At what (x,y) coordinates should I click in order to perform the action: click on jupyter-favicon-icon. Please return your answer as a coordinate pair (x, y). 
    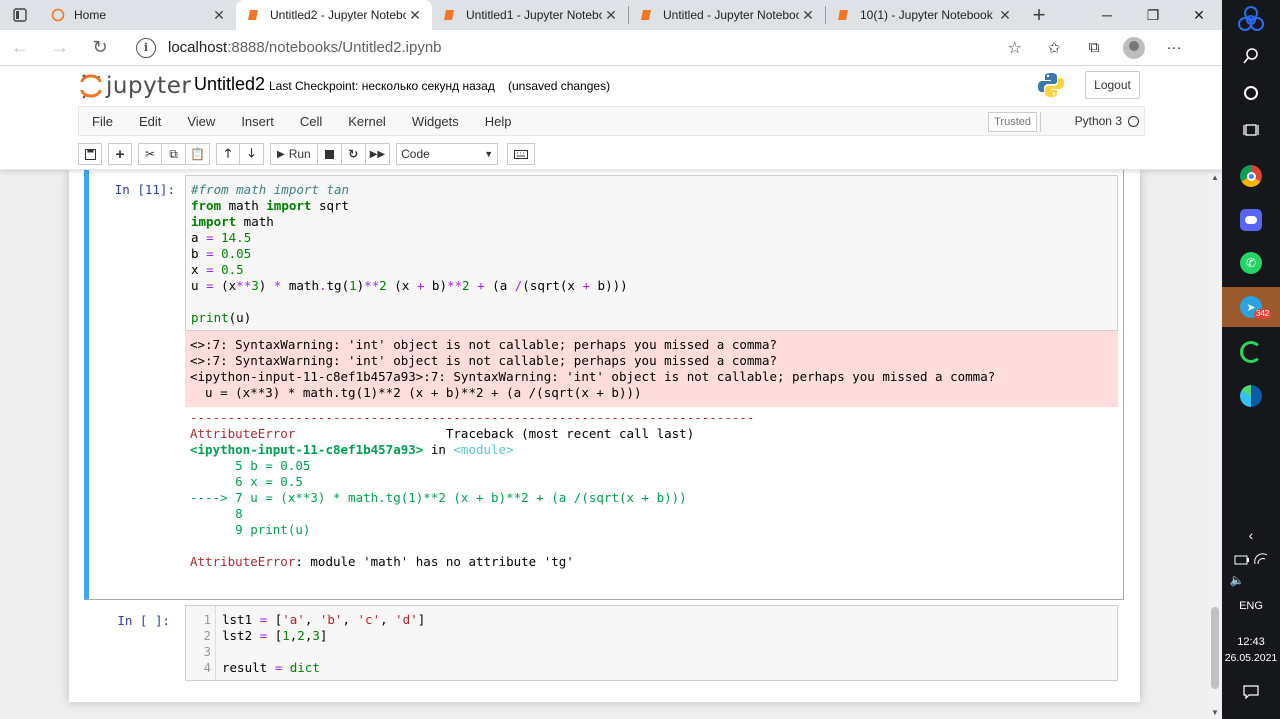
    Looking at the image, I should click on (254, 15).